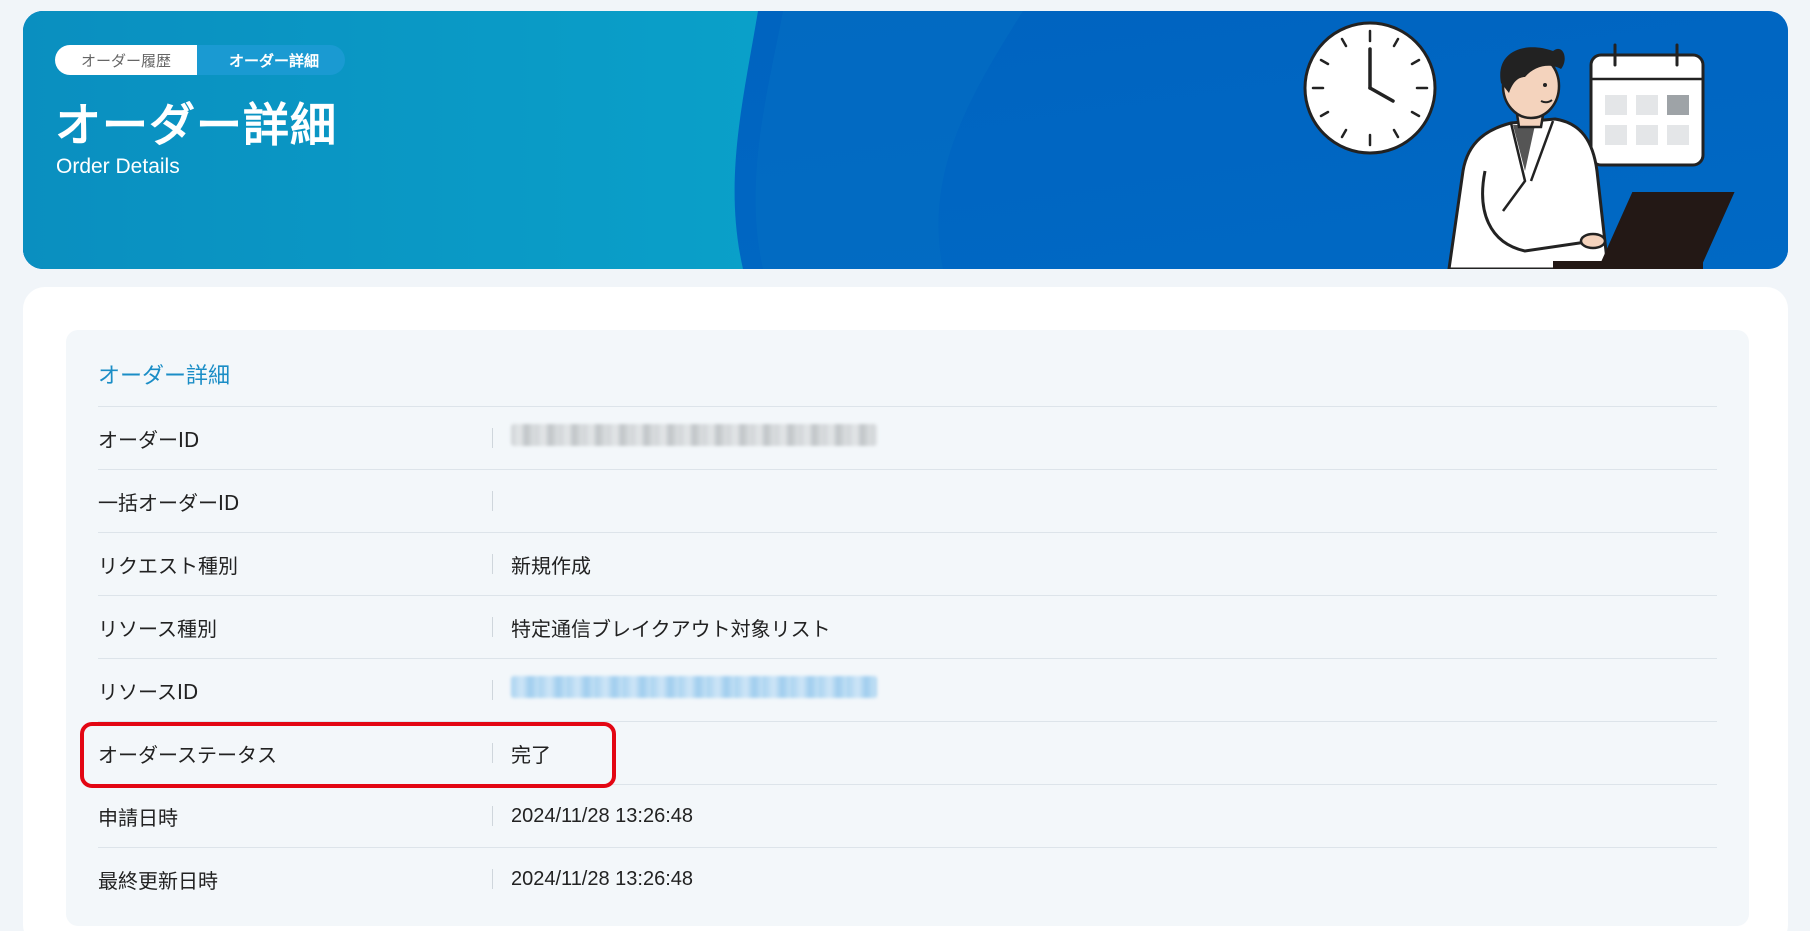  What do you see at coordinates (907, 690) in the screenshot?
I see `detail-row-resource-id: リソースID` at bounding box center [907, 690].